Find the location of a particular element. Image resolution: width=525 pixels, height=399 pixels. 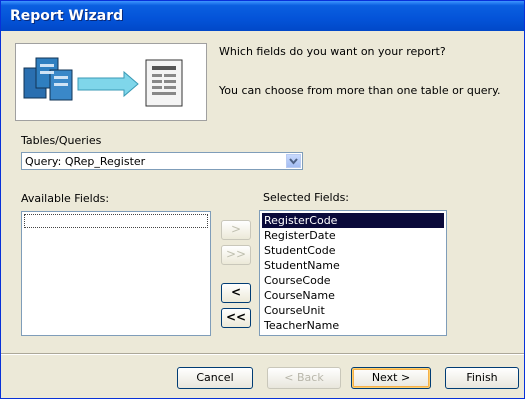

tables-queries-combo: Query: QRep_Register is located at coordinates (162, 161).